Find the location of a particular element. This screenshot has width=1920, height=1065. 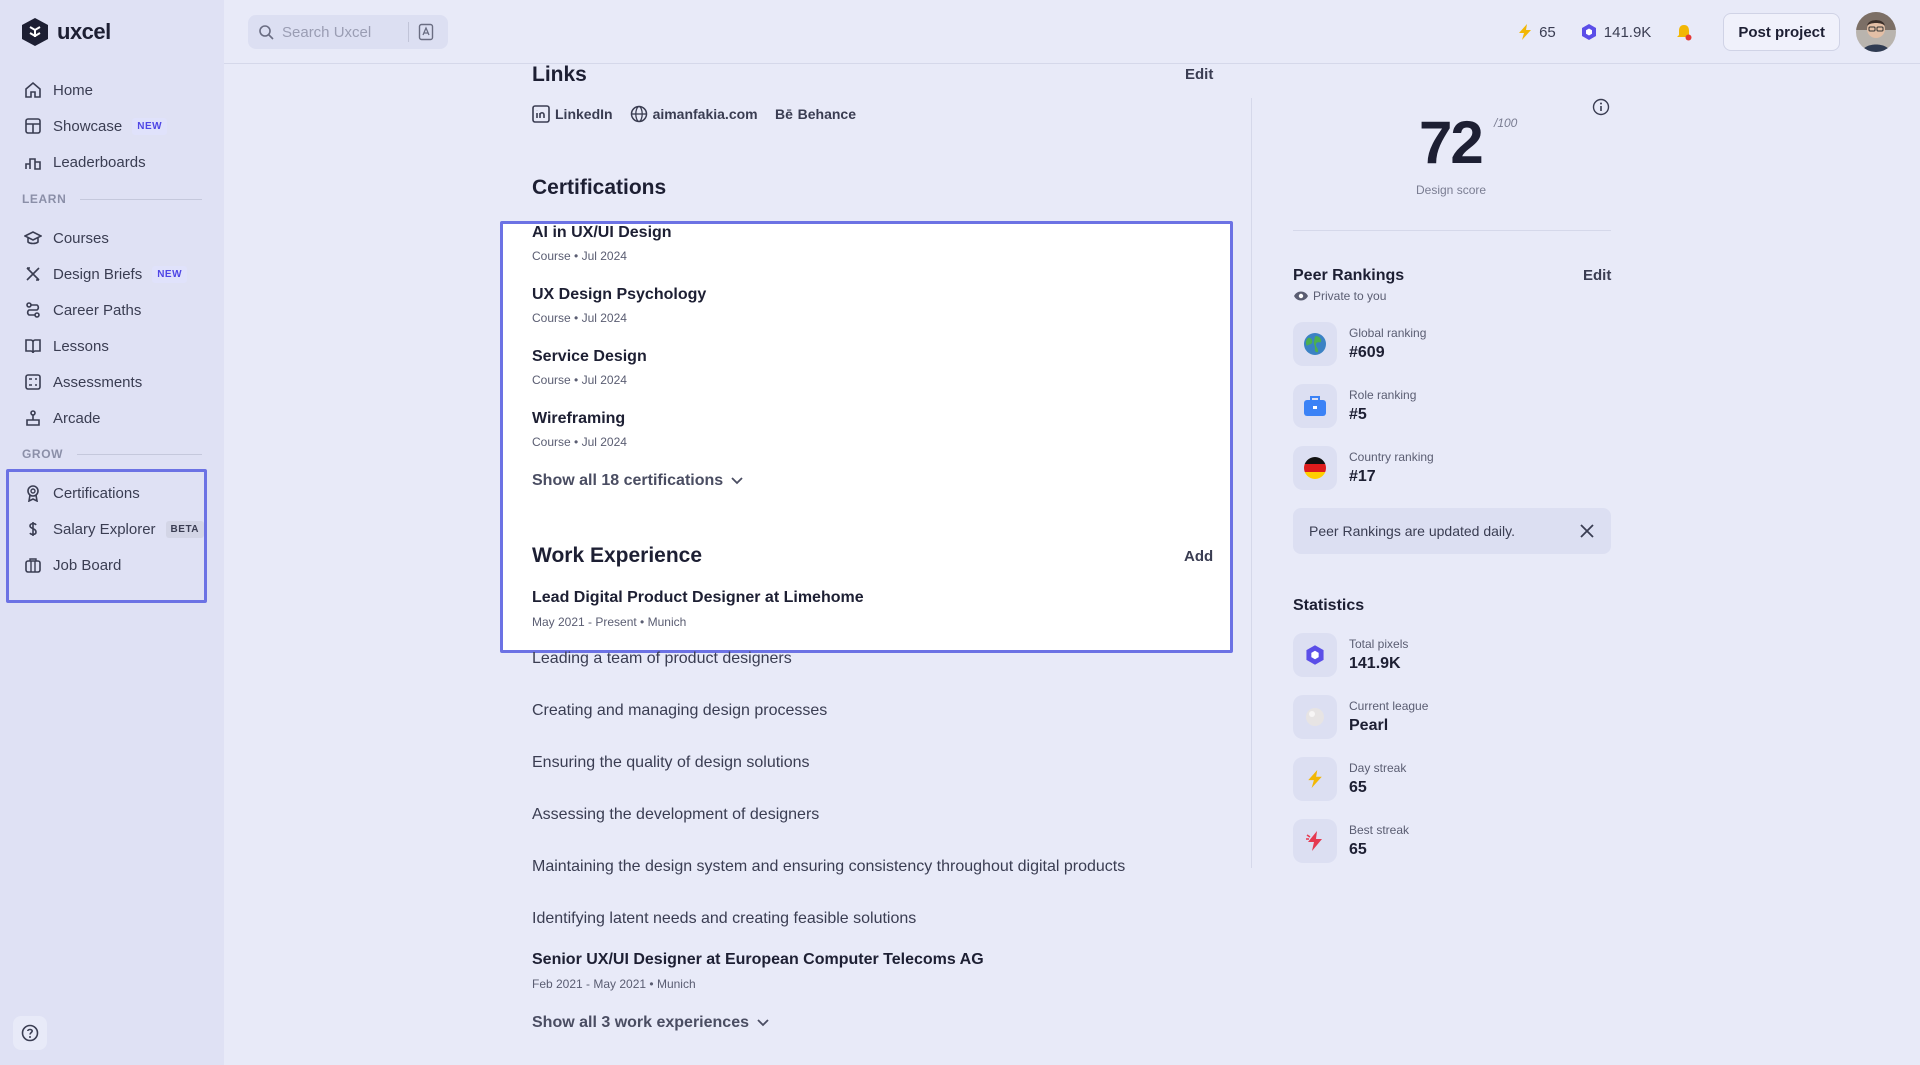

link-behance: Bē Behance is located at coordinates (815, 114).